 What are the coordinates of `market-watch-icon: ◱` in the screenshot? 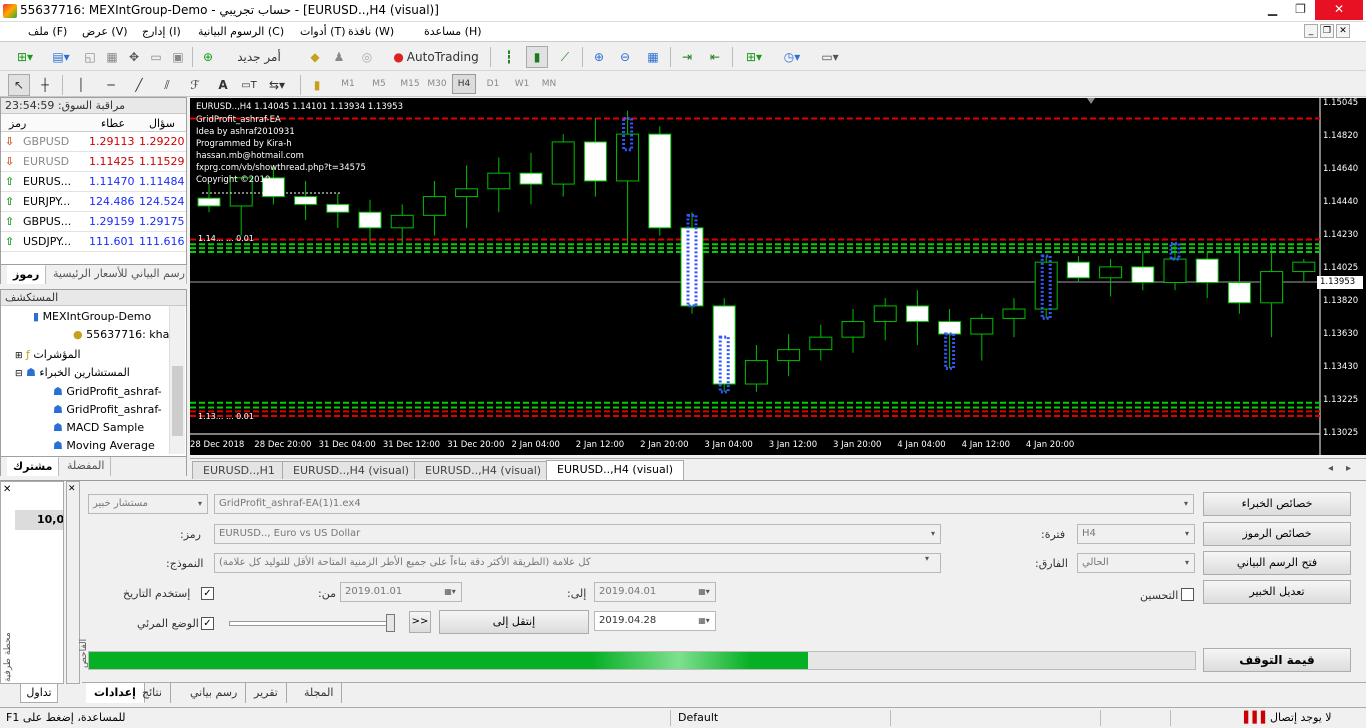 It's located at (90, 57).